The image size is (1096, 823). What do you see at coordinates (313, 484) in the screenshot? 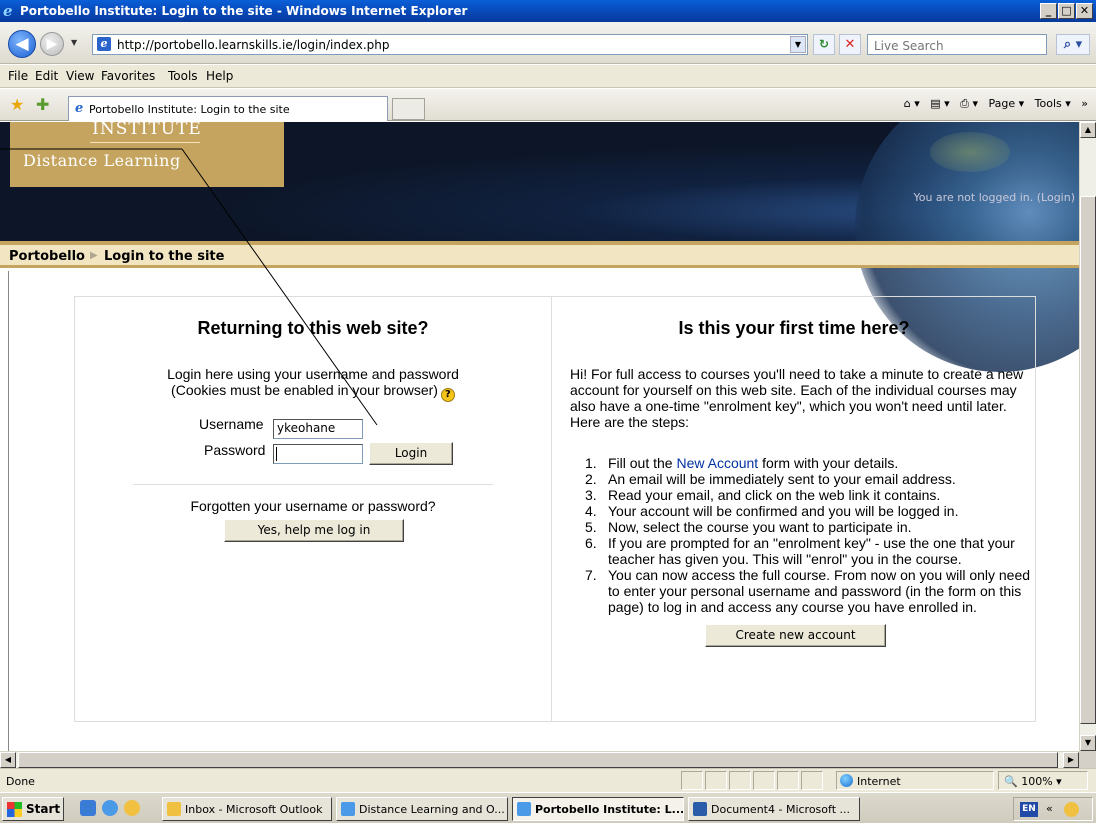
I see `forgot-divider` at bounding box center [313, 484].